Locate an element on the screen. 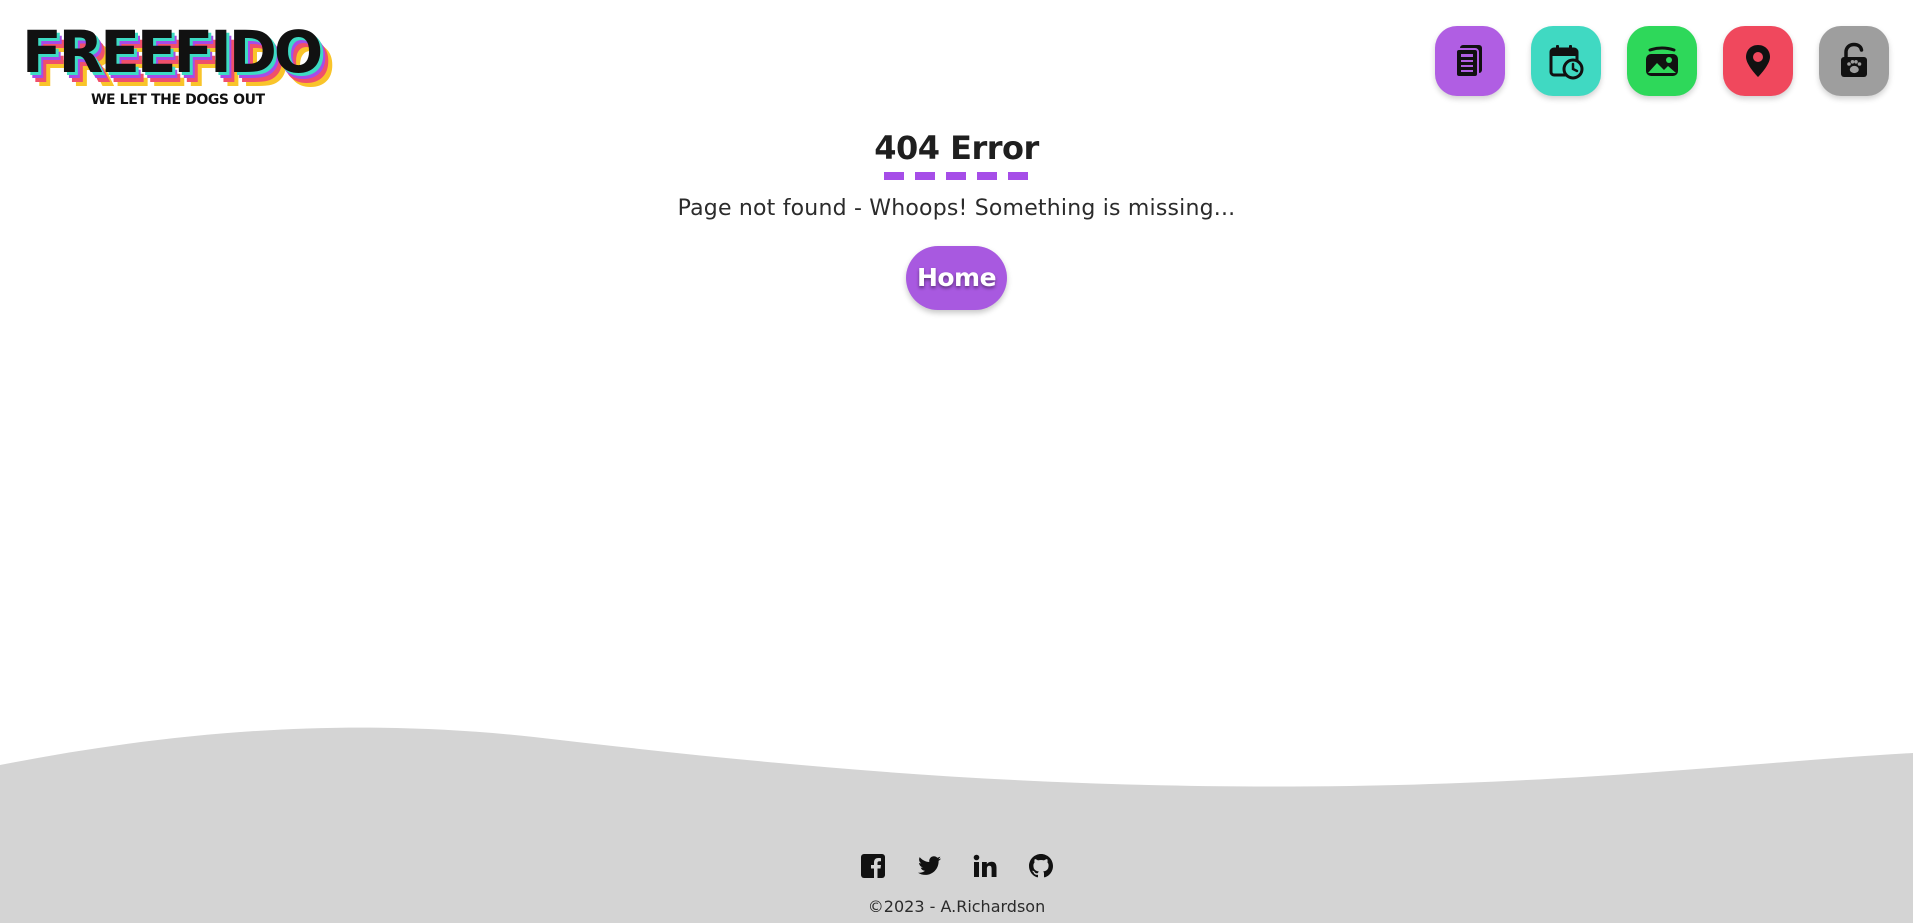 Image resolution: width=1913 pixels, height=923 pixels. copyright-text: ©2023 - A.Richardson is located at coordinates (956, 906).